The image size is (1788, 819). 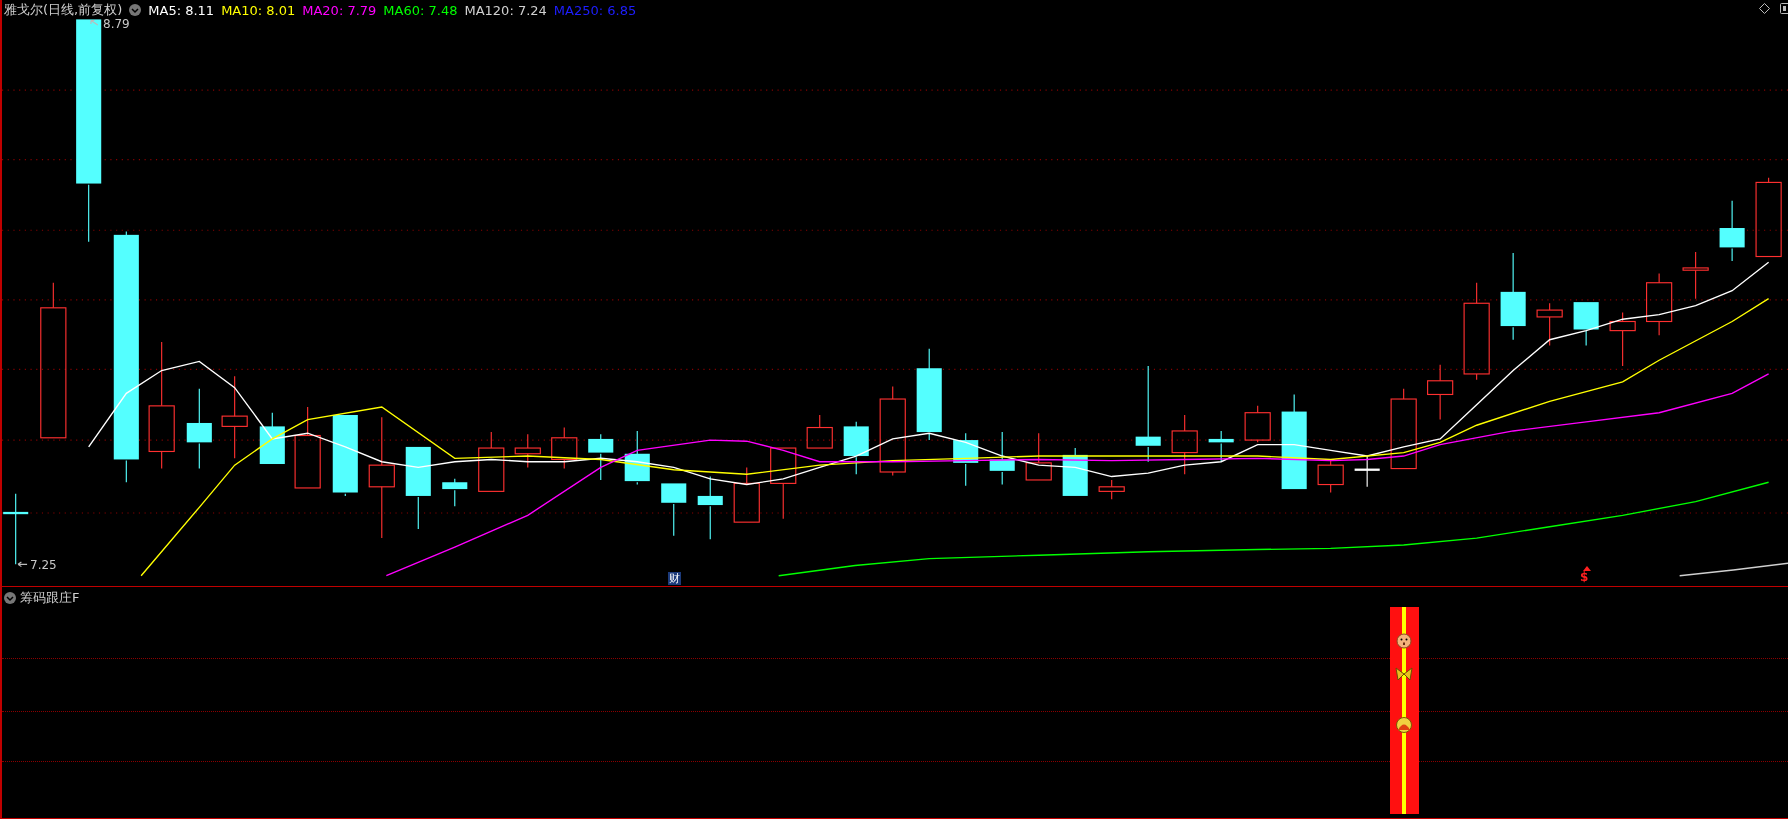 What do you see at coordinates (258, 10) in the screenshot?
I see `moving-average-value: MA10: 8.01` at bounding box center [258, 10].